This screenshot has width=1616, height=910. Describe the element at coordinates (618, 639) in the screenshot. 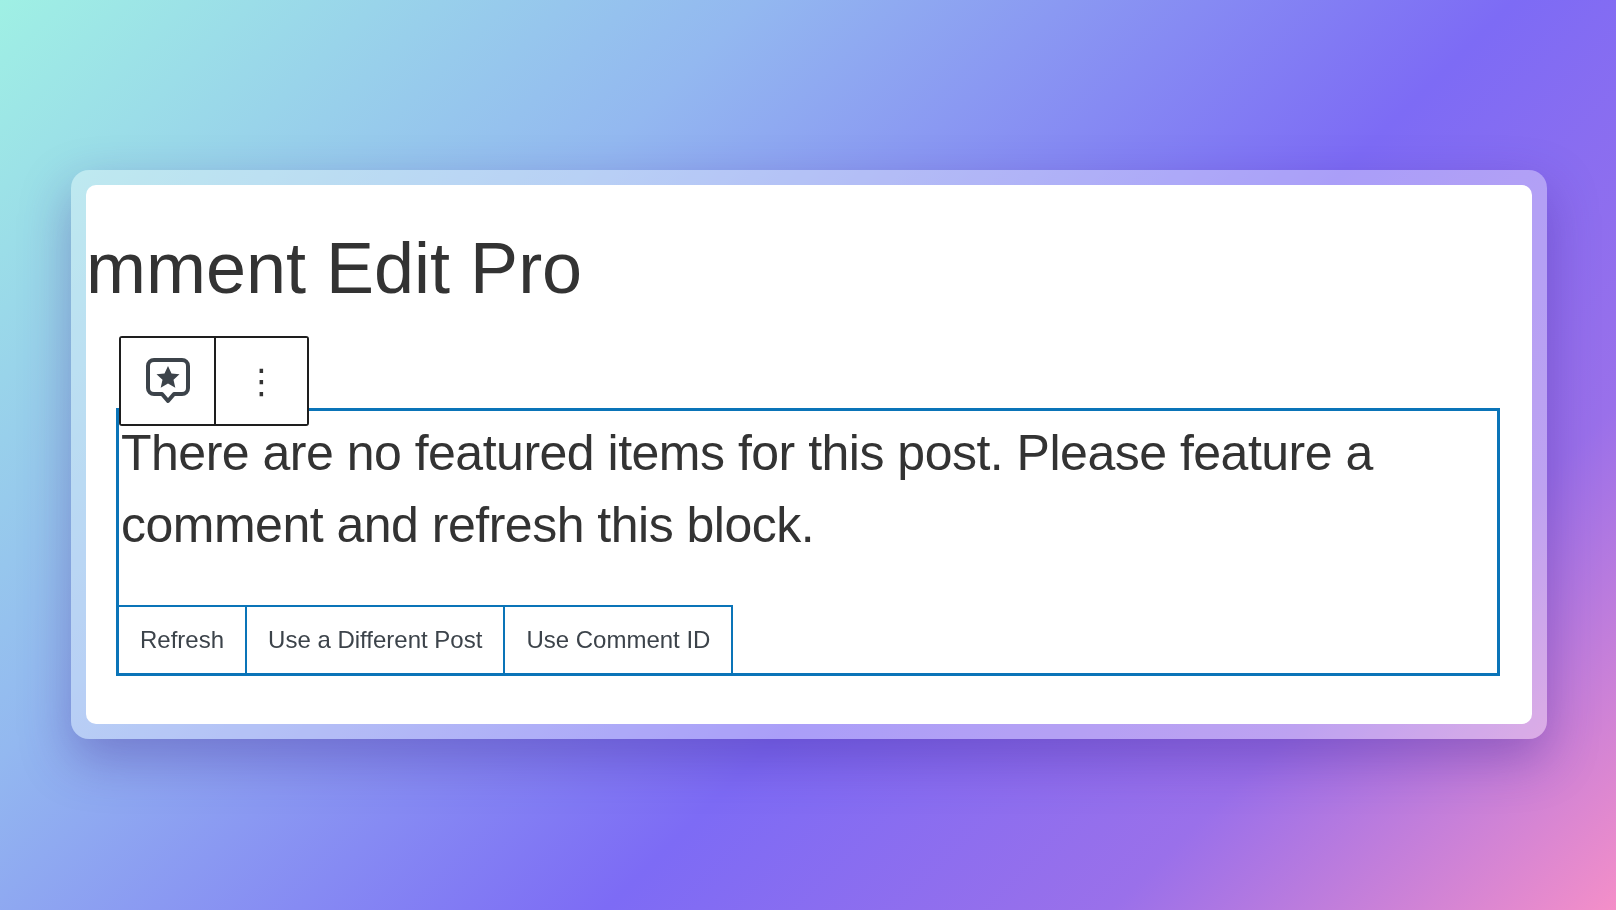

I see `block-action-button: Use Comment ID` at that location.